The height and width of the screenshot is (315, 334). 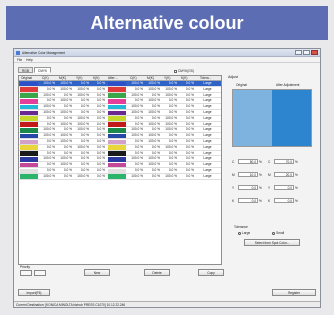 I want to click on radio-selected-icon, so click(x=239, y=233).